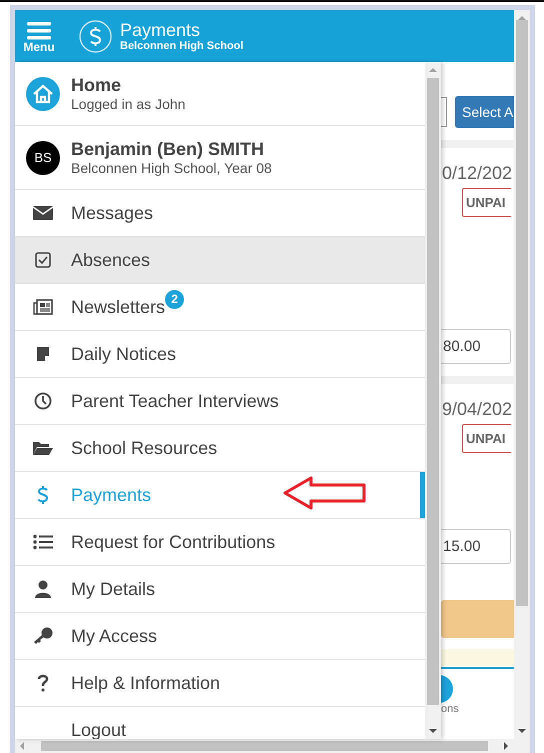 This screenshot has width=544, height=753. I want to click on payment-date: 0/12/202, so click(476, 173).